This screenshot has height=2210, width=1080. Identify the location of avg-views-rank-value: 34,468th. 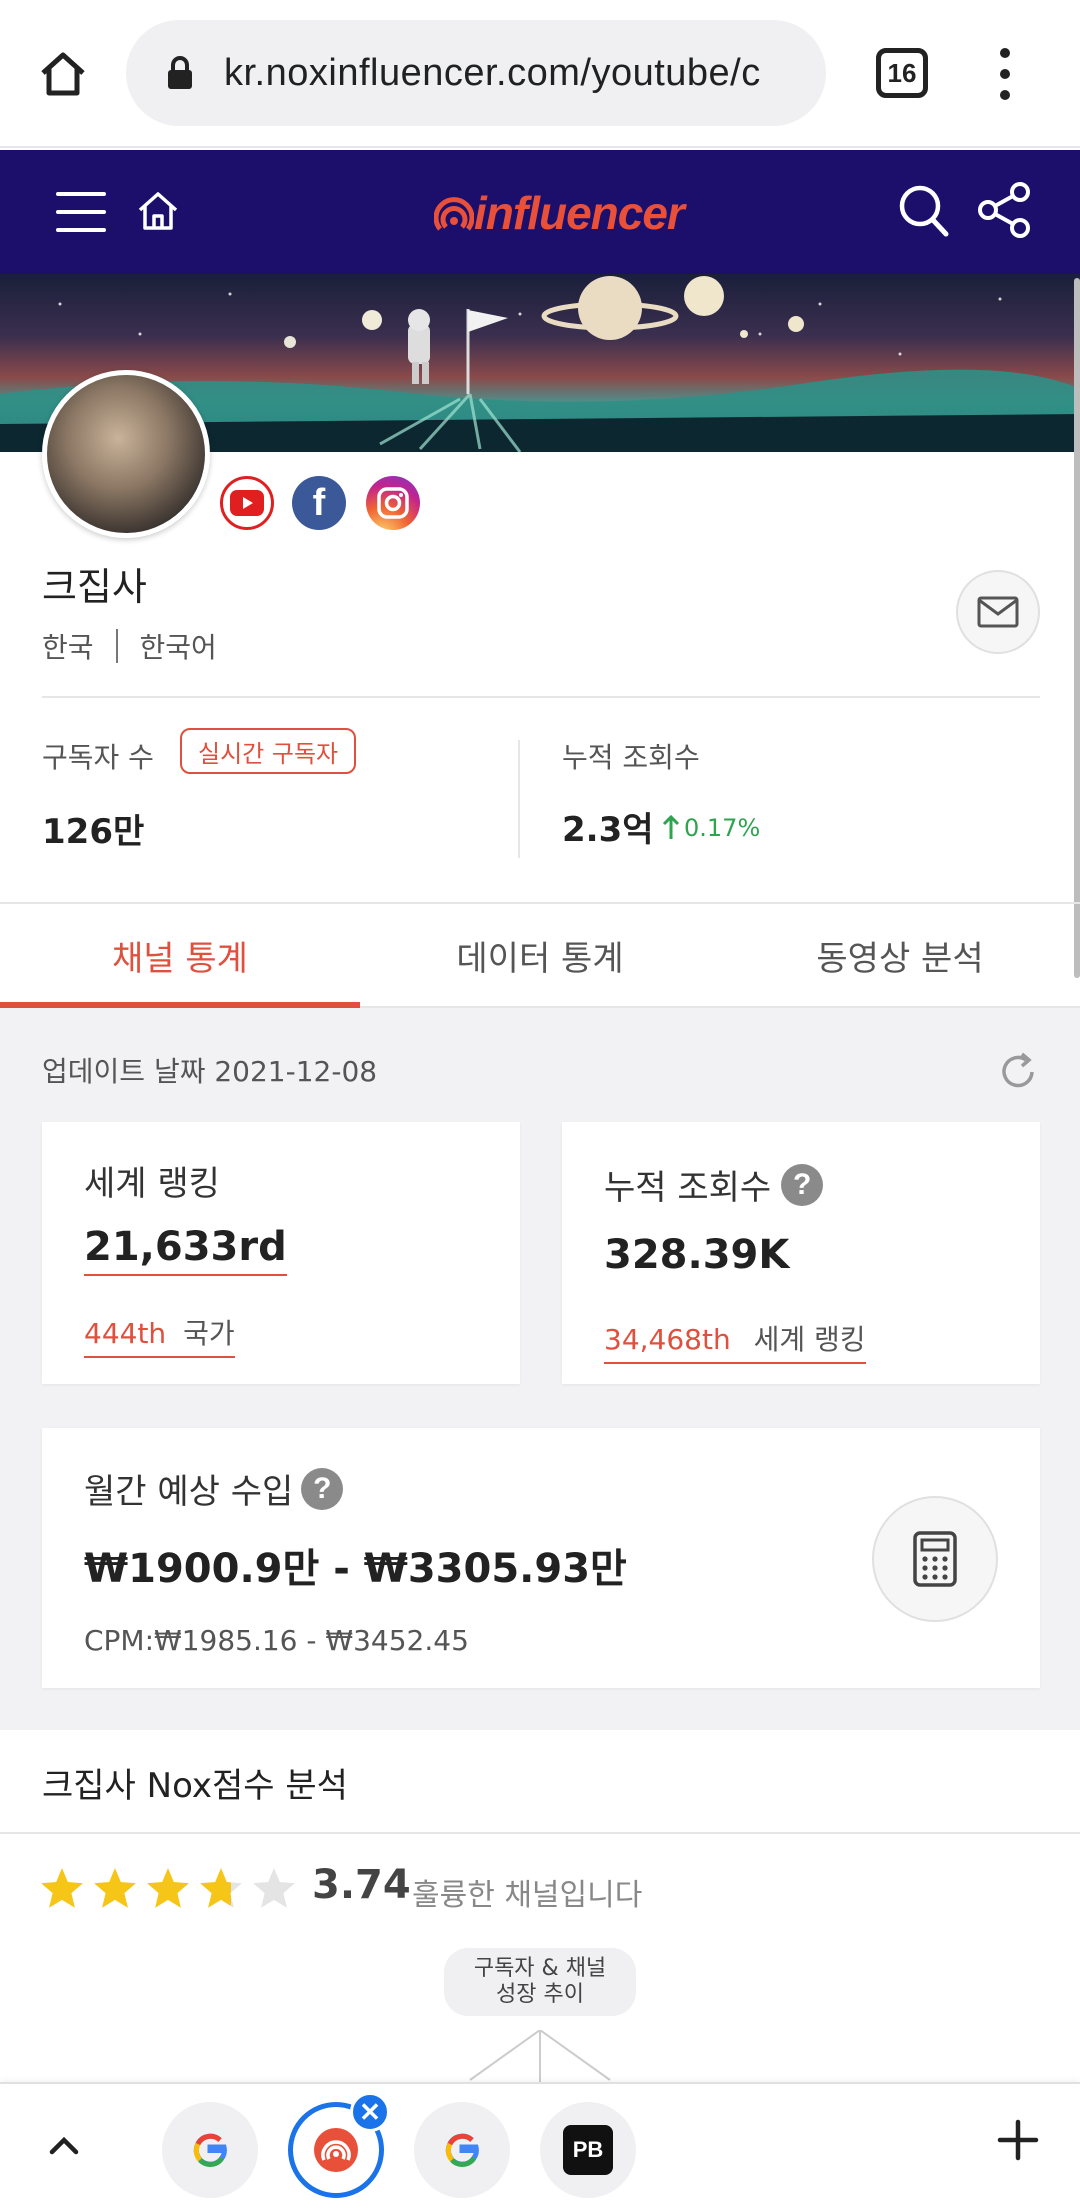
(667, 1339).